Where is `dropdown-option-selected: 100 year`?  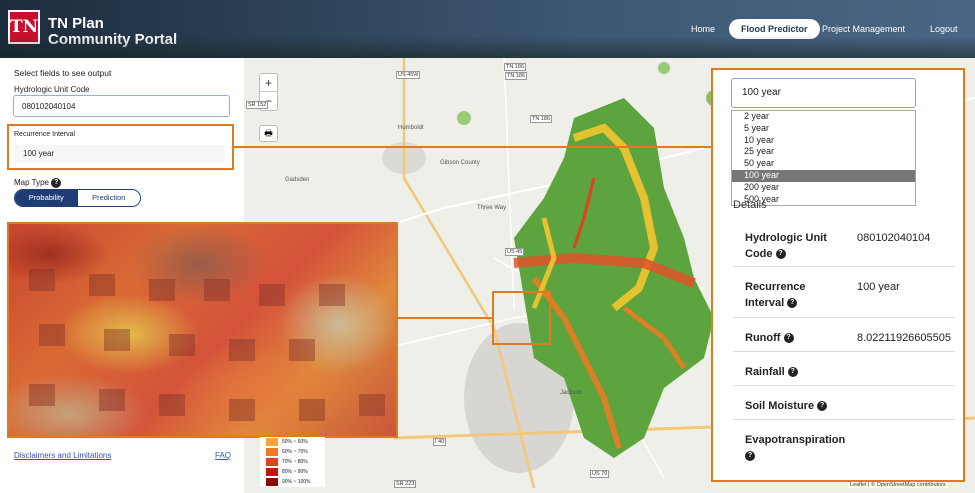 dropdown-option-selected: 100 year is located at coordinates (823, 175).